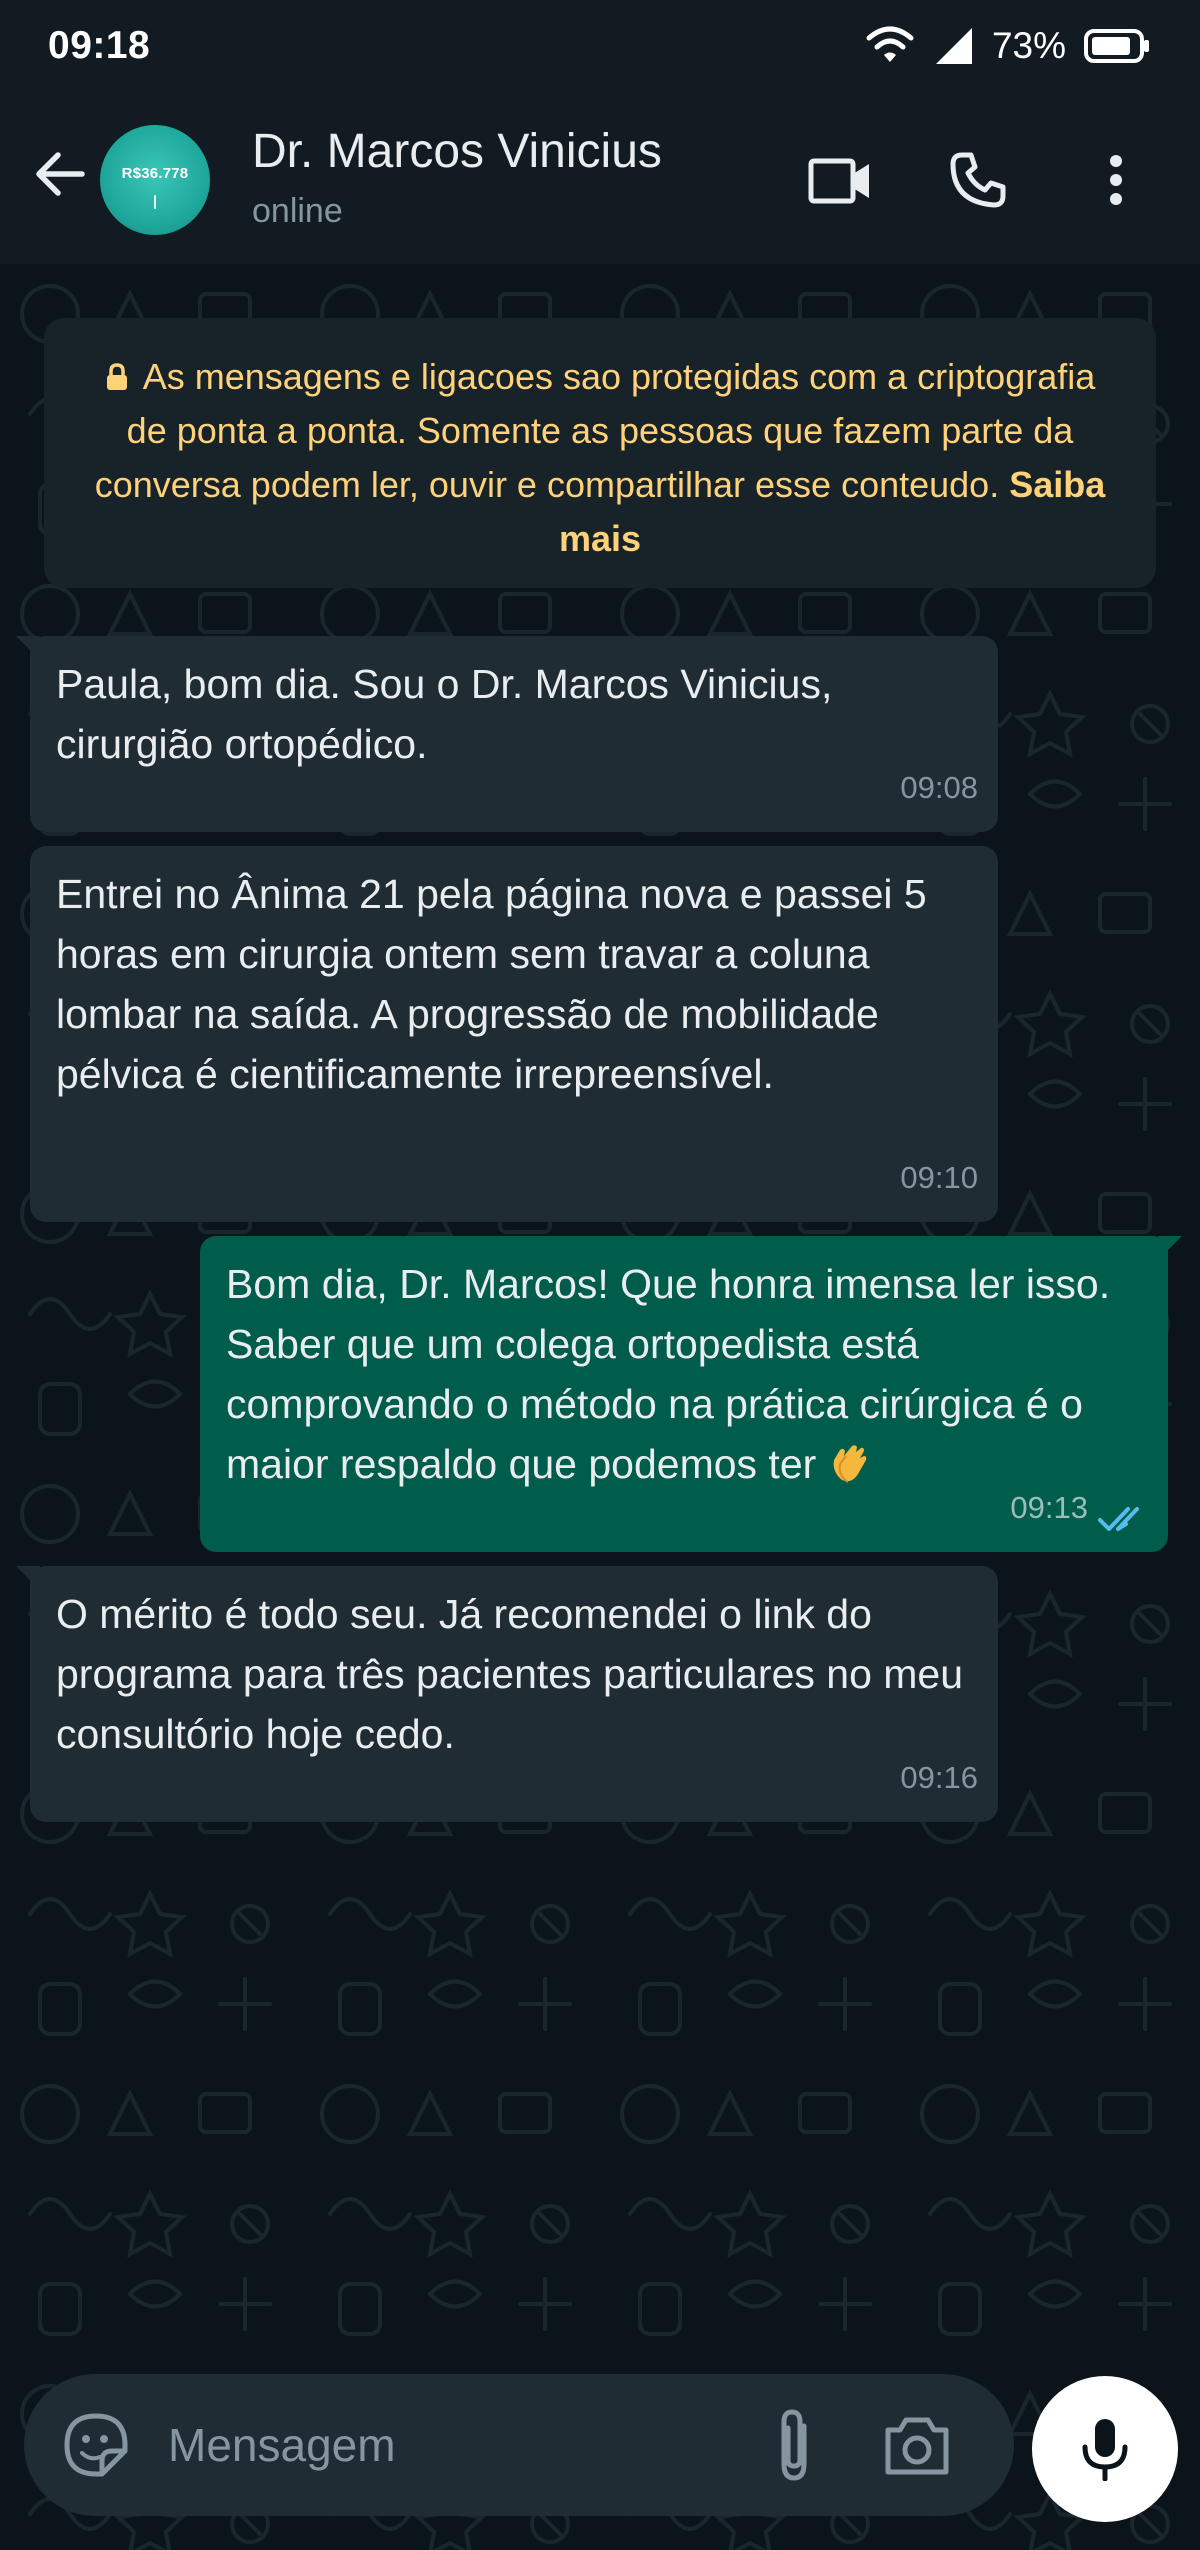 The image size is (1200, 2550). I want to click on message-time: 09:13, so click(1049, 1507).